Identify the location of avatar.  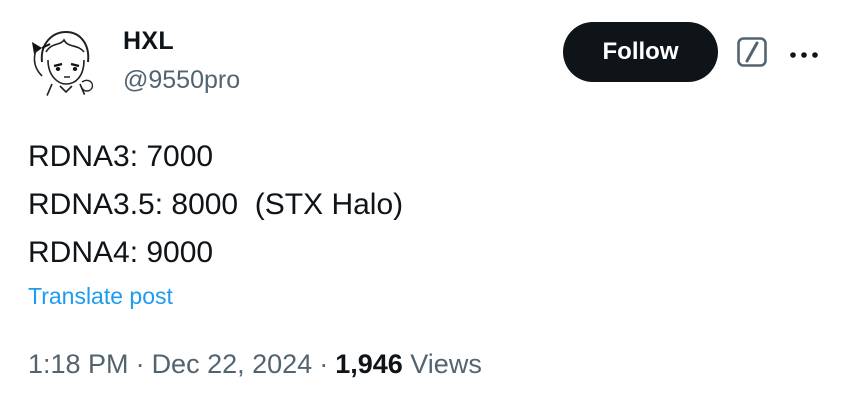
(65, 61).